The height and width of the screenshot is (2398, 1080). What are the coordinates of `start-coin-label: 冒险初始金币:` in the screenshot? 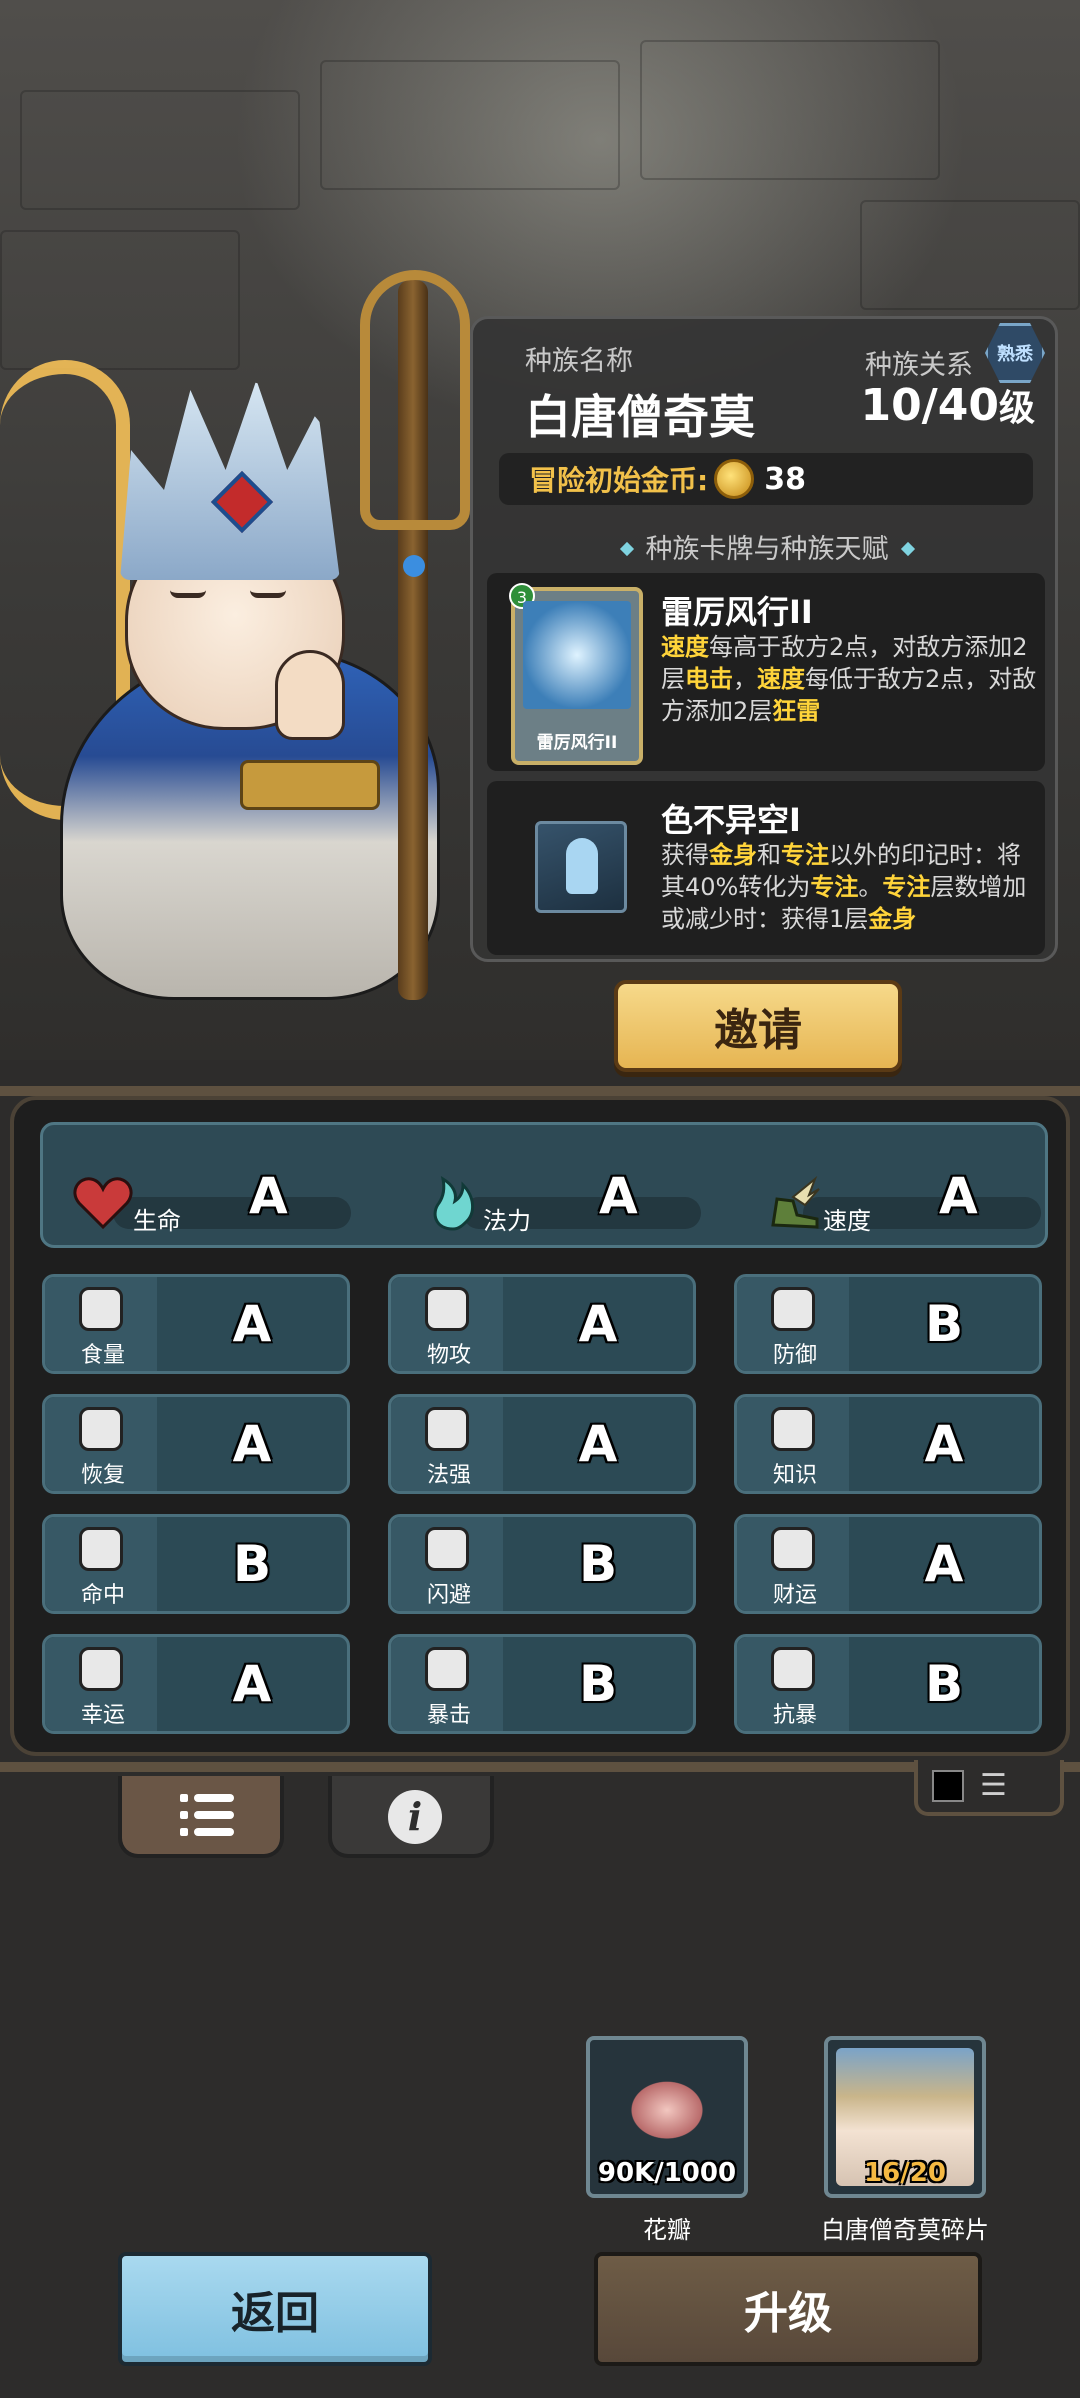 It's located at (619, 480).